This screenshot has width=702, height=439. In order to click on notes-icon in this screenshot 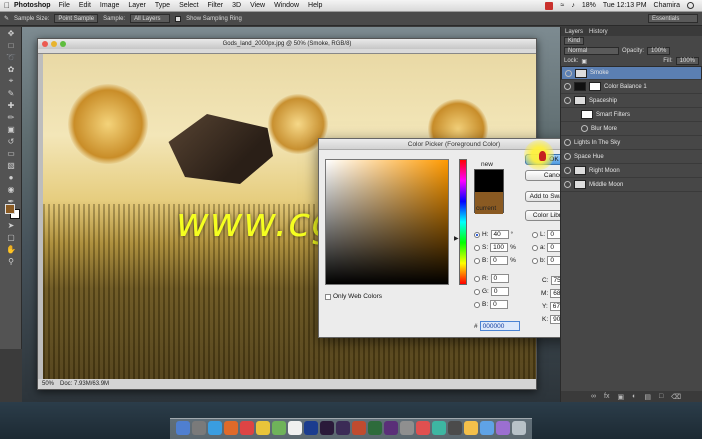, I will do `click(263, 428)`.